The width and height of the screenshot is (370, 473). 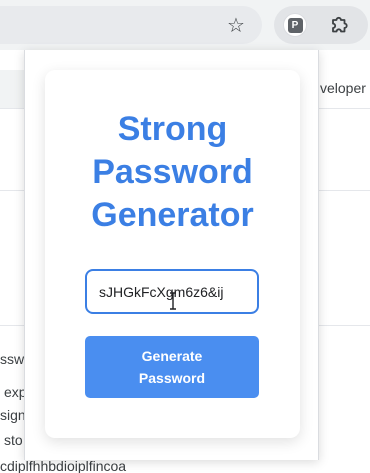 I want to click on background-text-fragment: ssw, so click(x=12, y=359).